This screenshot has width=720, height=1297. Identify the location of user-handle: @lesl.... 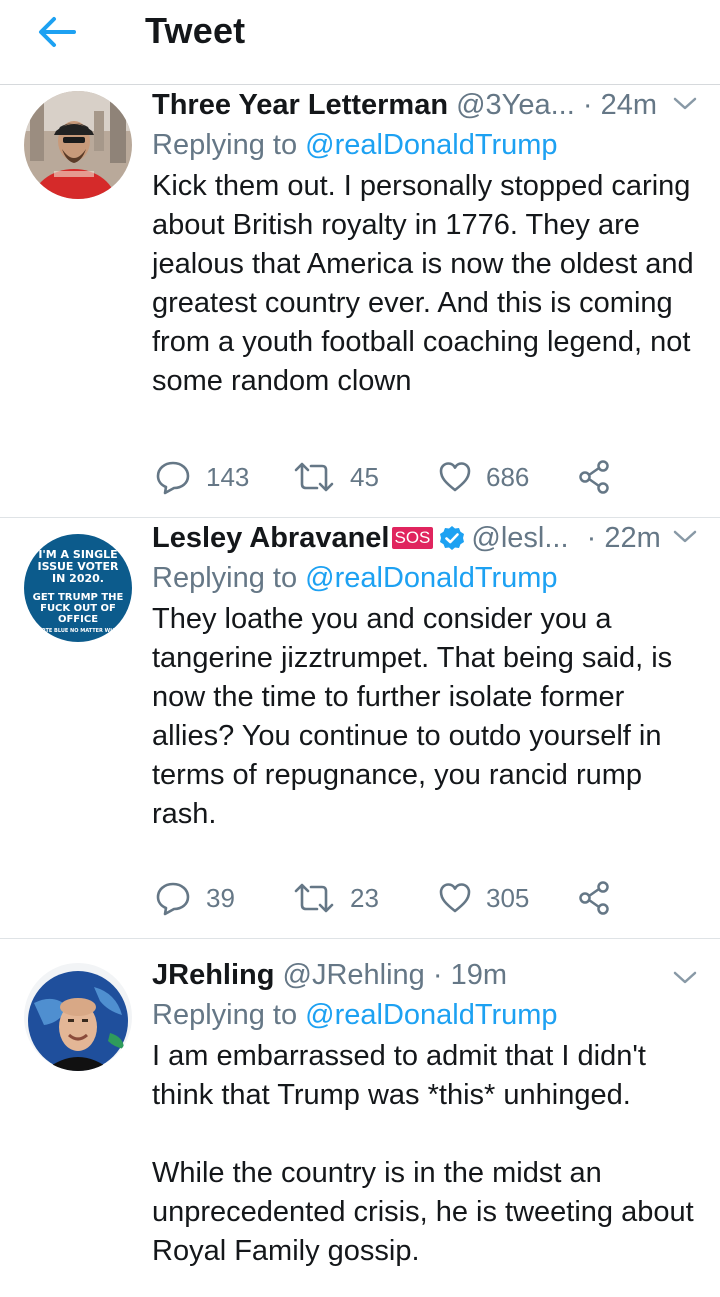
(519, 538).